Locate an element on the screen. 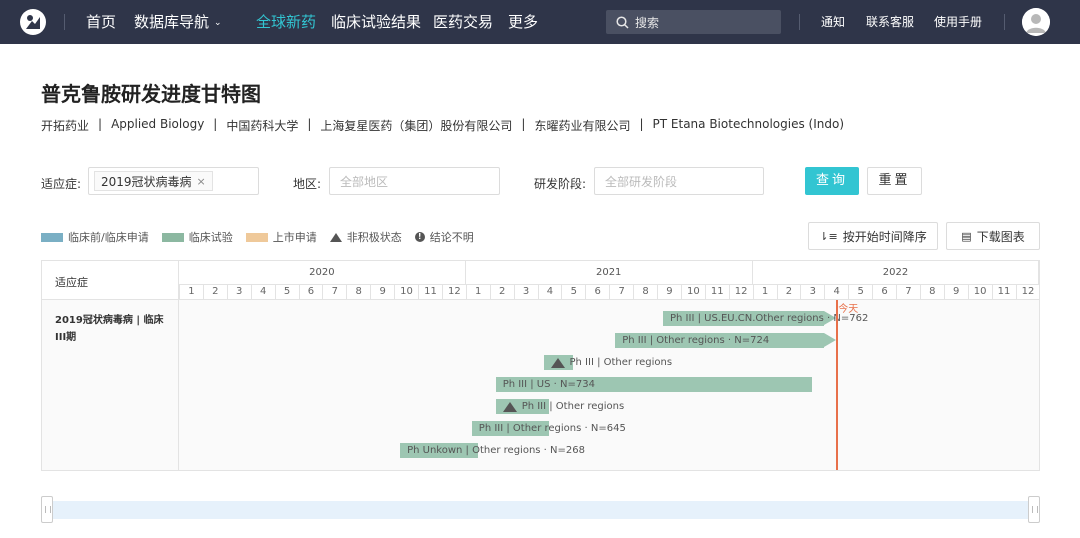 The width and height of the screenshot is (1080, 538). legend-label: 非积极状态 is located at coordinates (374, 237).